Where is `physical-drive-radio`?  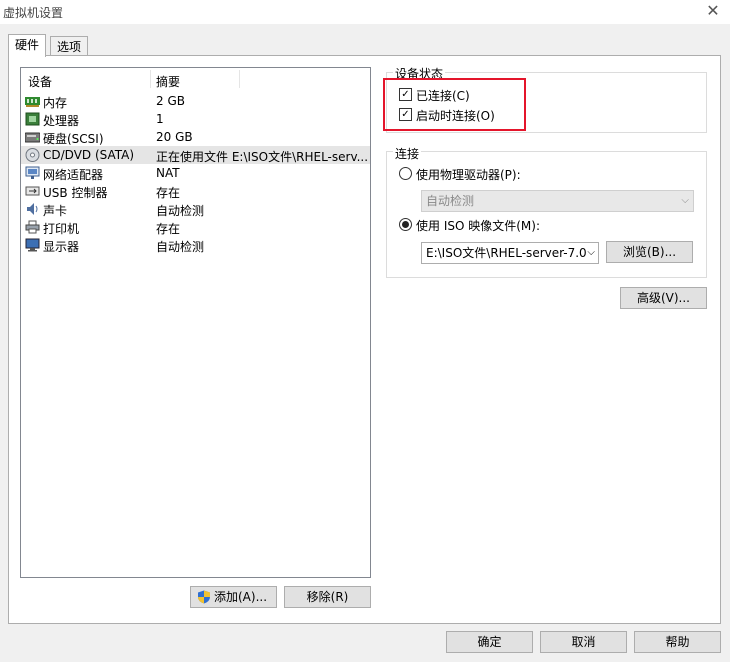 physical-drive-radio is located at coordinates (405, 173).